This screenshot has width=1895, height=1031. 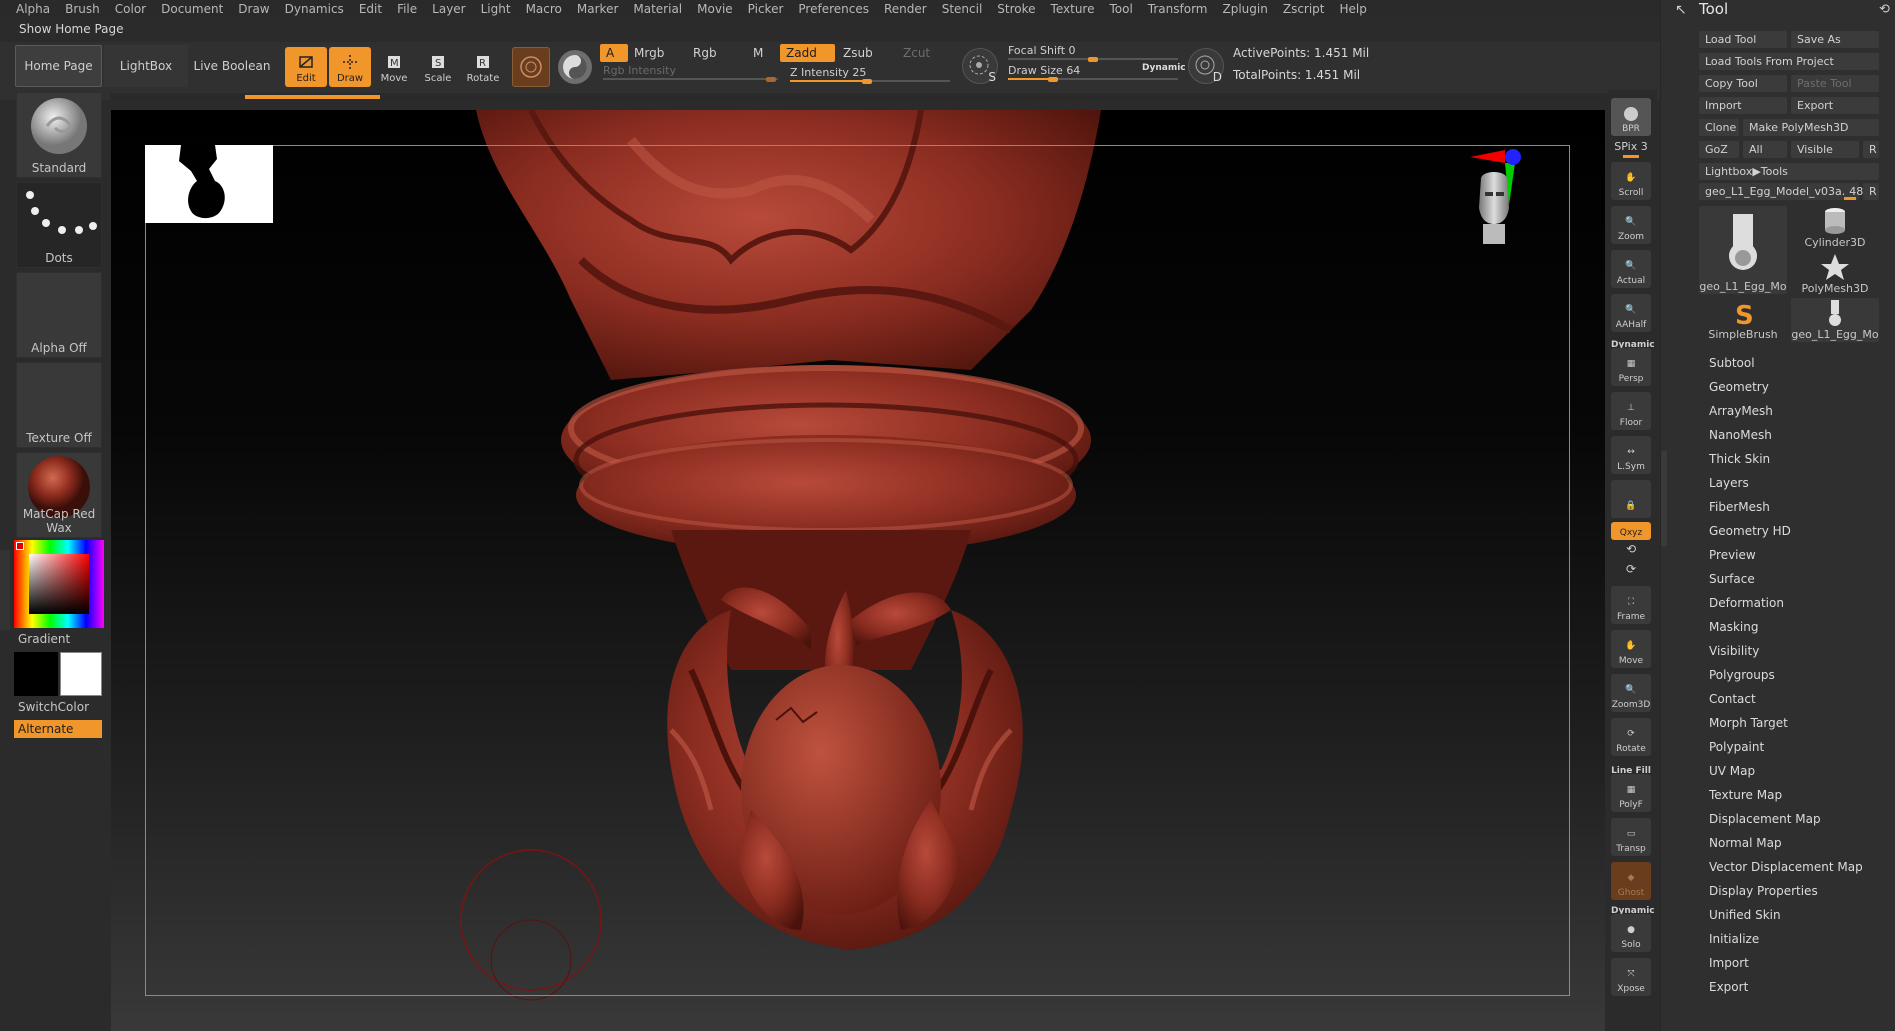 I want to click on goz-all-button: All, so click(x=1765, y=149).